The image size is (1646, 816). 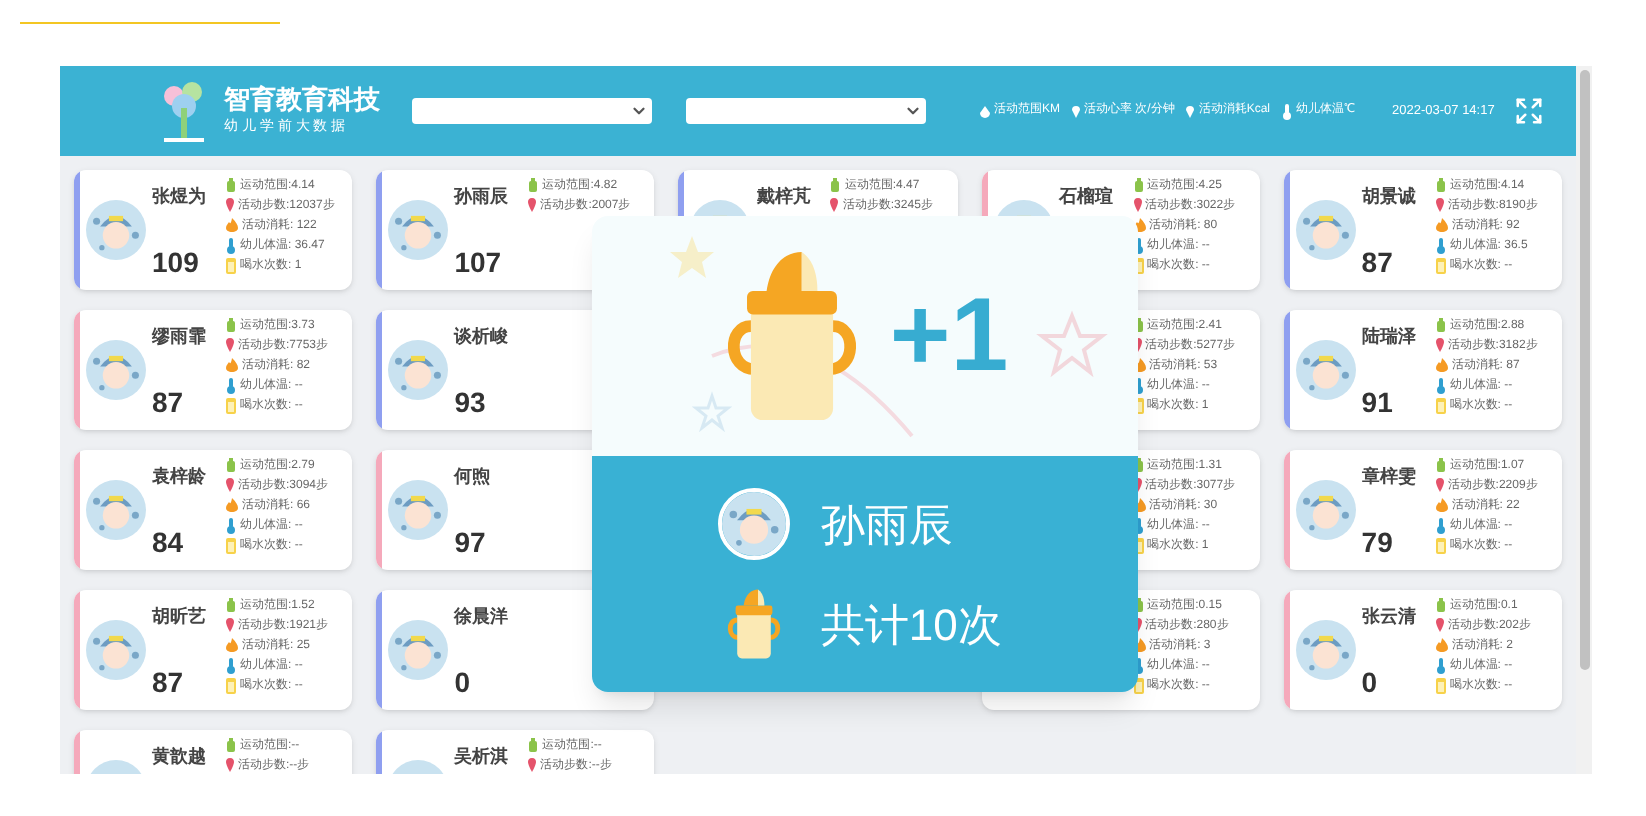 I want to click on student-name: 张云清, so click(x=1389, y=617).